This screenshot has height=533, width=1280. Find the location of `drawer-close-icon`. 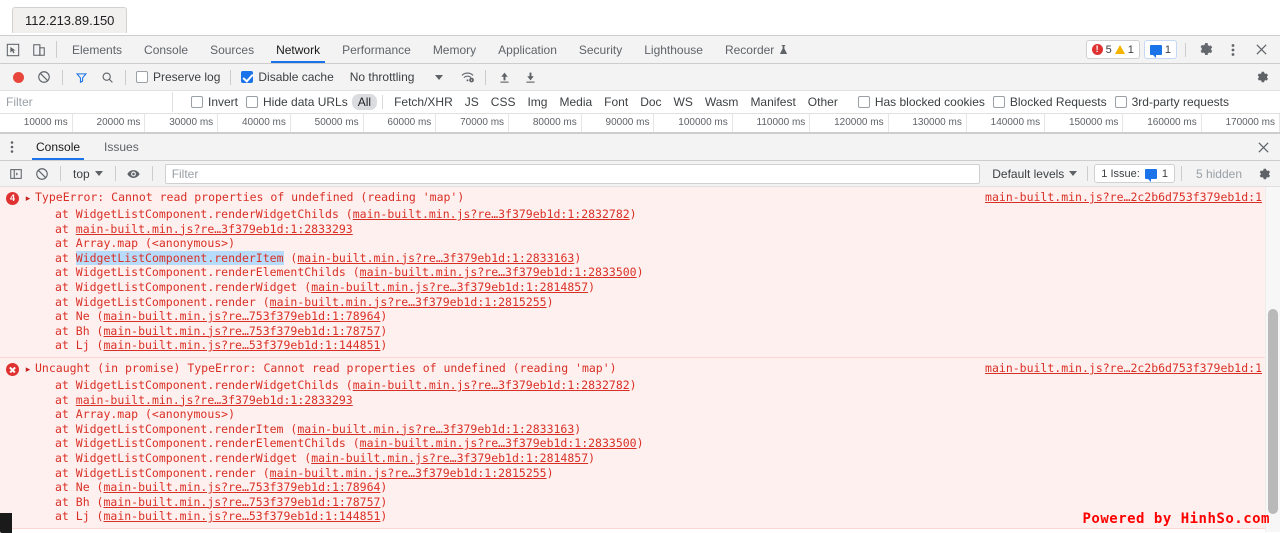

drawer-close-icon is located at coordinates (1268, 147).